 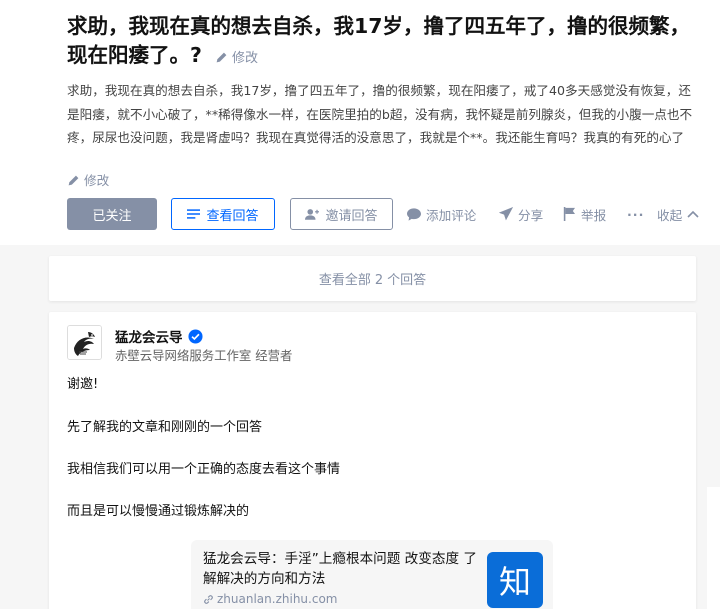 What do you see at coordinates (245, 58) in the screenshot?
I see `title-edit-label: 修改` at bounding box center [245, 58].